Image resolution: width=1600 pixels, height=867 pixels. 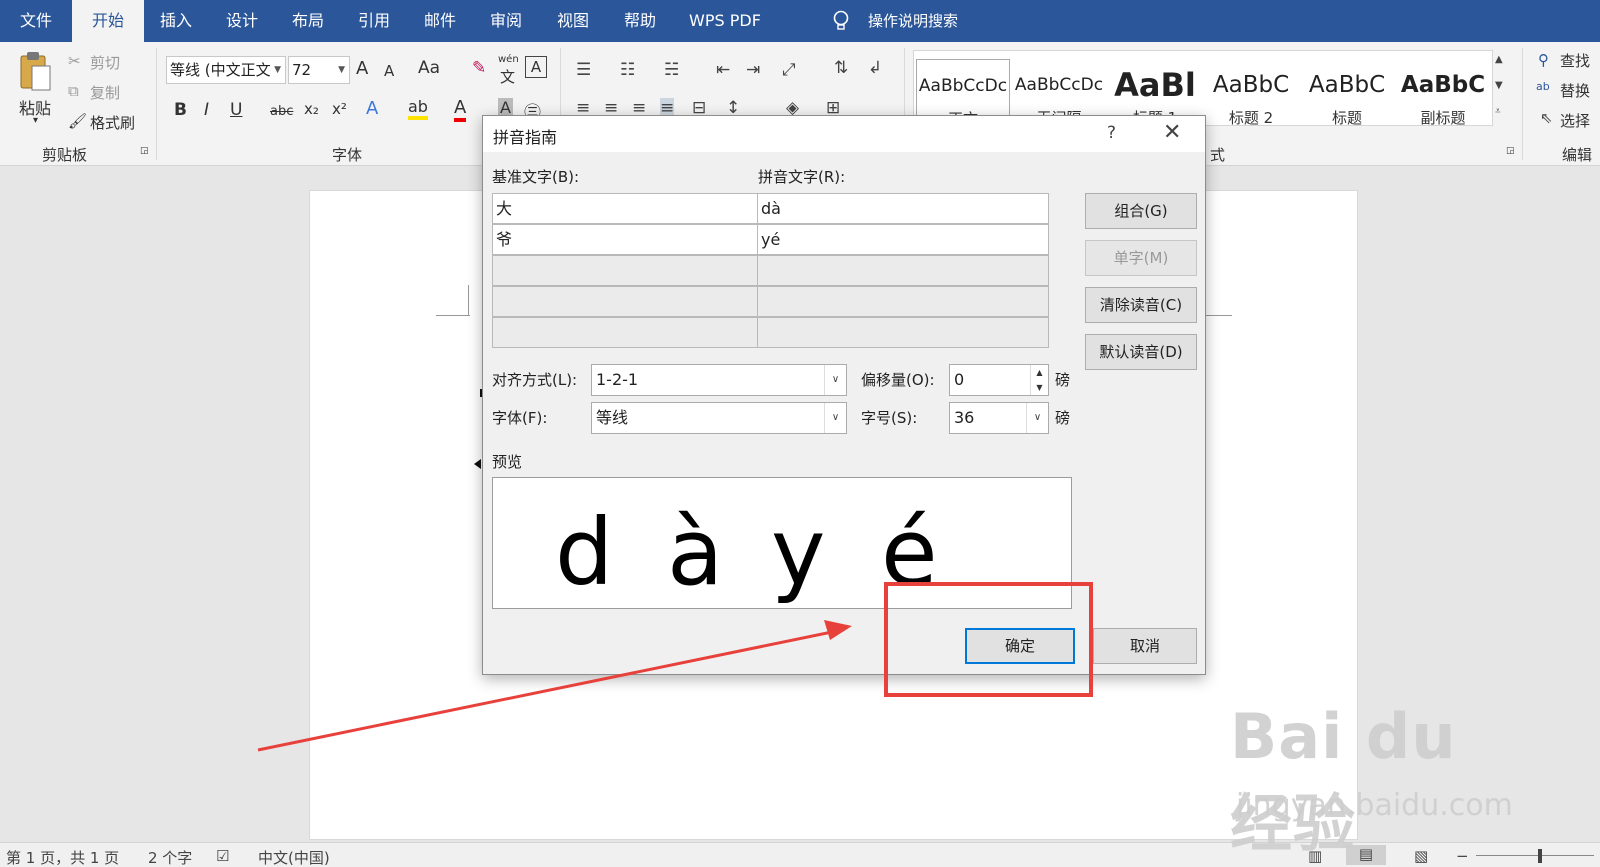 I want to click on highlight-color-icon: ab, so click(x=418, y=109).